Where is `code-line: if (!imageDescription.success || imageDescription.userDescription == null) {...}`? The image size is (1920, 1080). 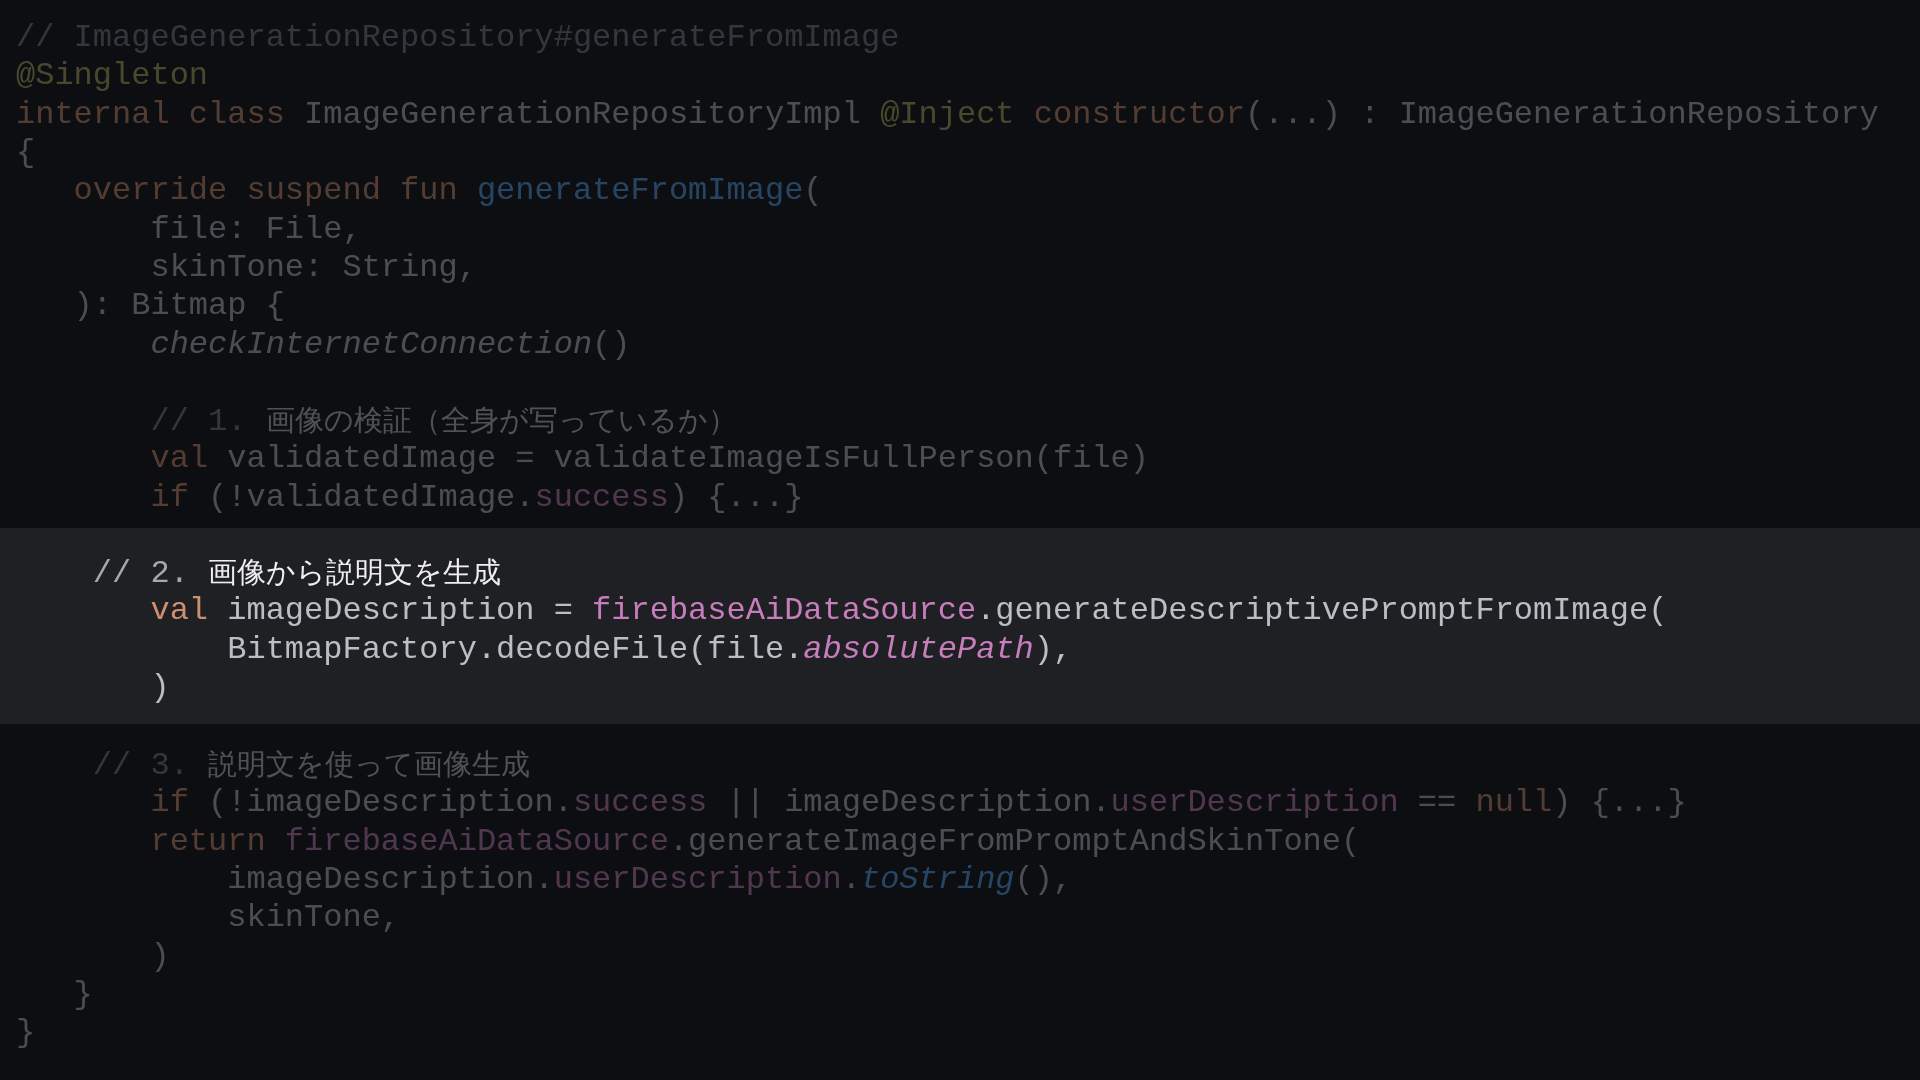 code-line: if (!imageDescription.success || imageDescription.userDescription == null) {...} is located at coordinates (918, 803).